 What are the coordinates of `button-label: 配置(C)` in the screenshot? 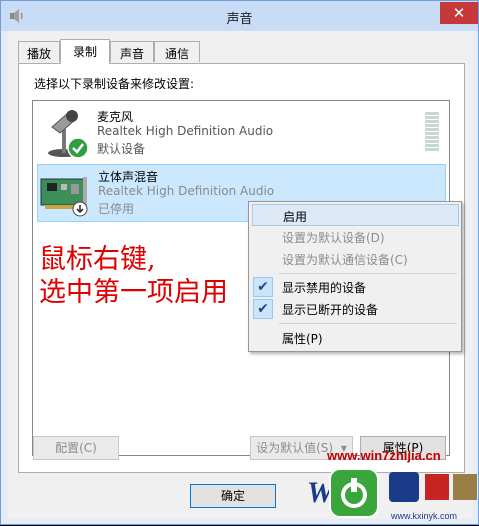 It's located at (76, 448).